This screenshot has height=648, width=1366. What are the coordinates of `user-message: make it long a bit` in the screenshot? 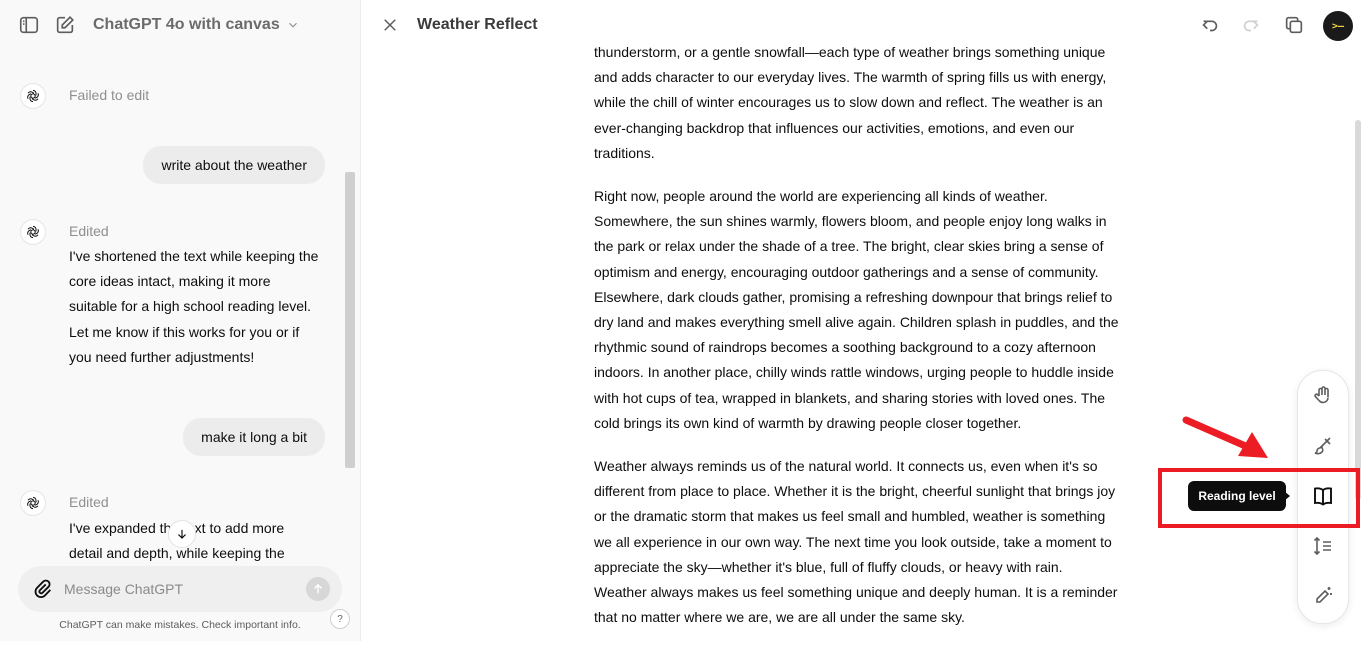 It's located at (254, 437).